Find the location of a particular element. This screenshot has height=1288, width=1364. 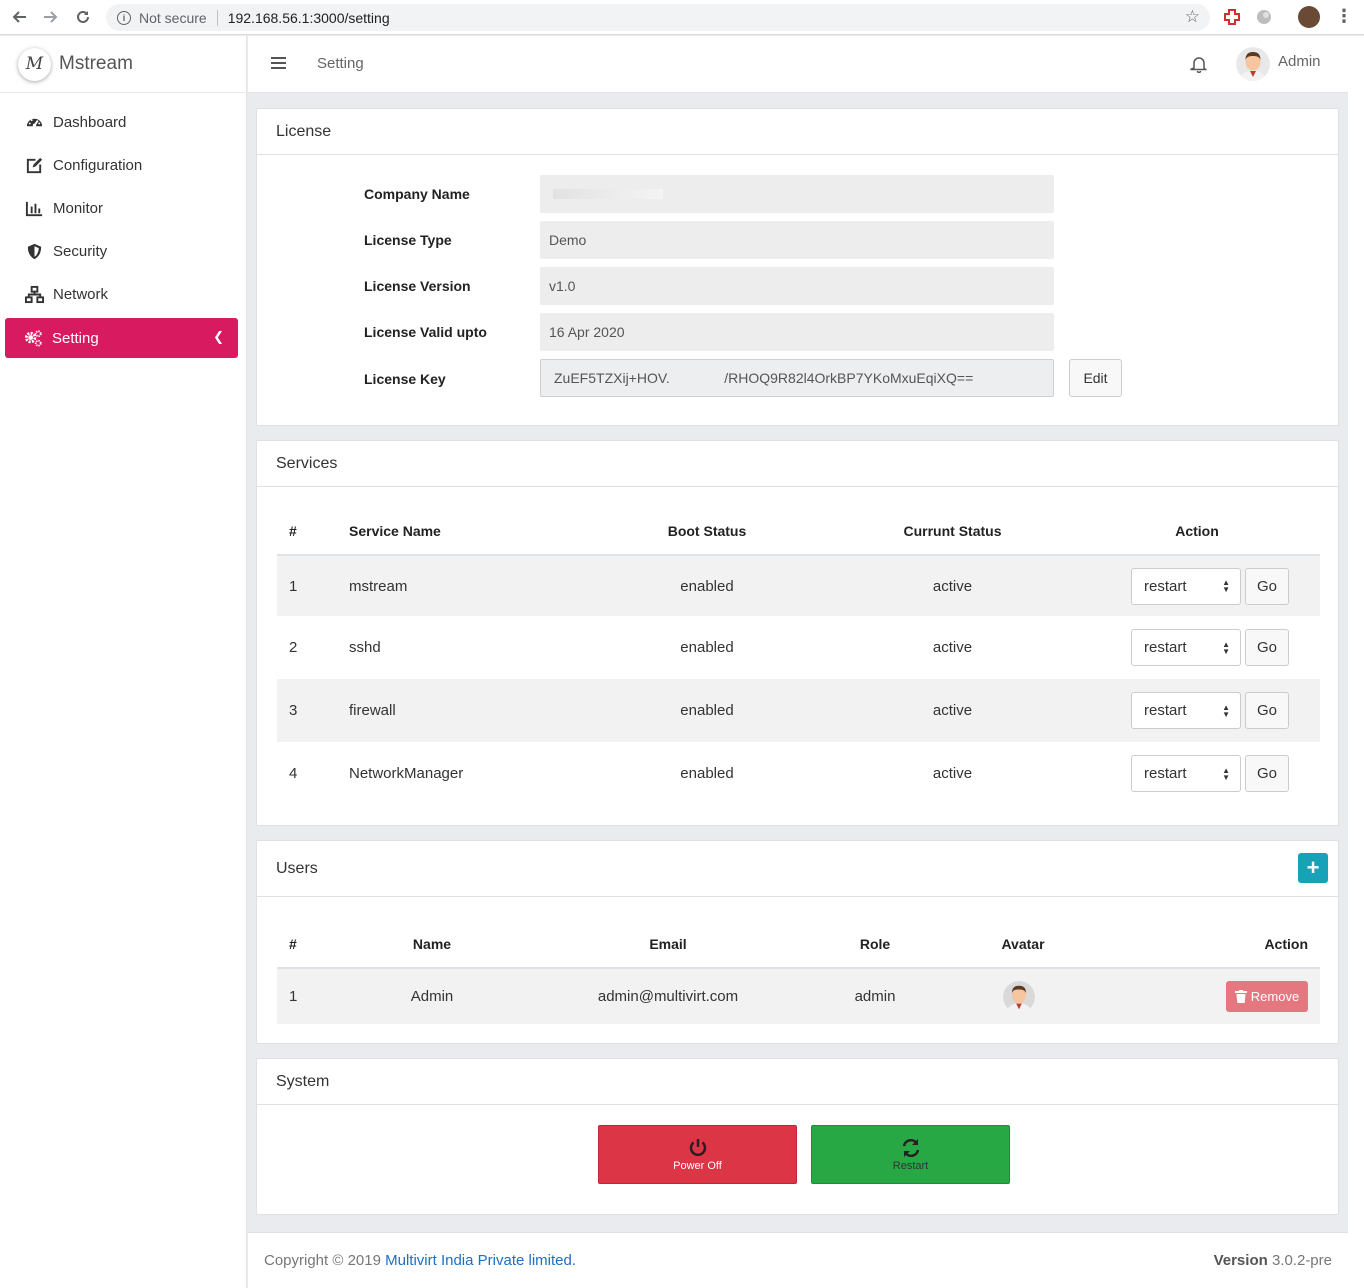

column-header: Avatar is located at coordinates (1023, 945).